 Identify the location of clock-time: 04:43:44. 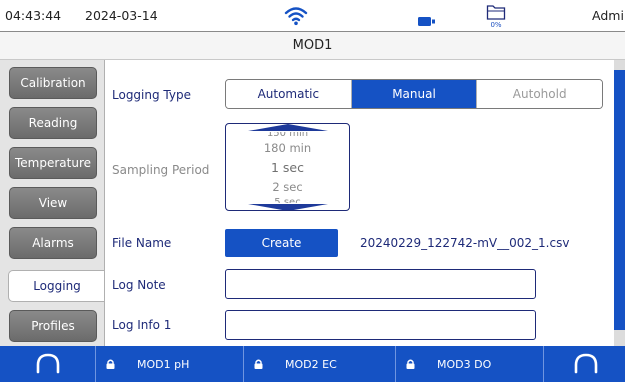
(33, 15).